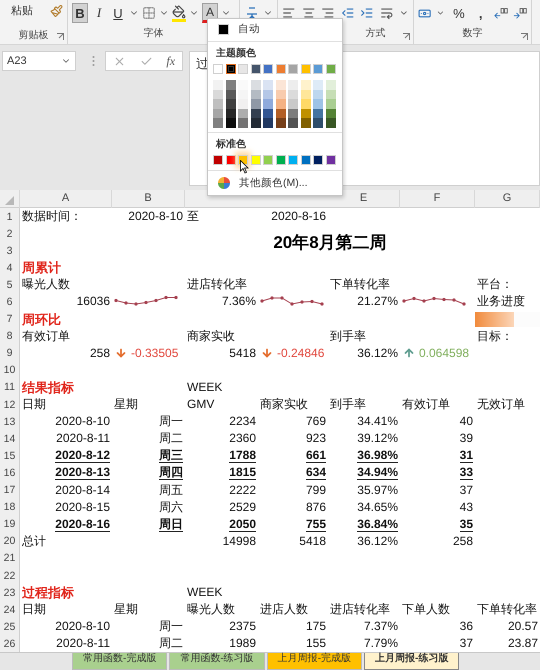 The image size is (540, 670). Describe the element at coordinates (284, 609) in the screenshot. I see `cell-text: 进店人数` at that location.